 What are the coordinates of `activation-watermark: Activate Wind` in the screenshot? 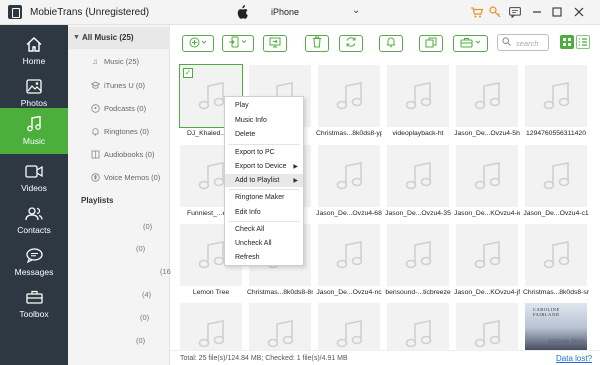 It's located at (566, 342).